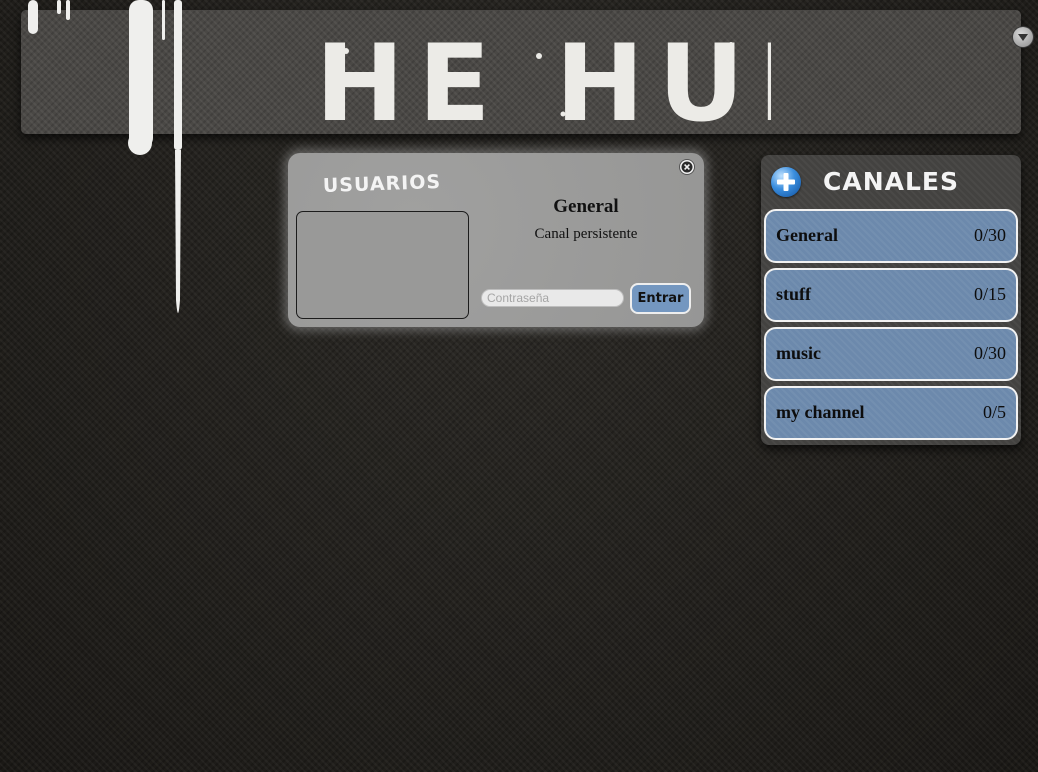 This screenshot has width=1038, height=772. I want to click on app-logo: THE HUB, so click(541, 78).